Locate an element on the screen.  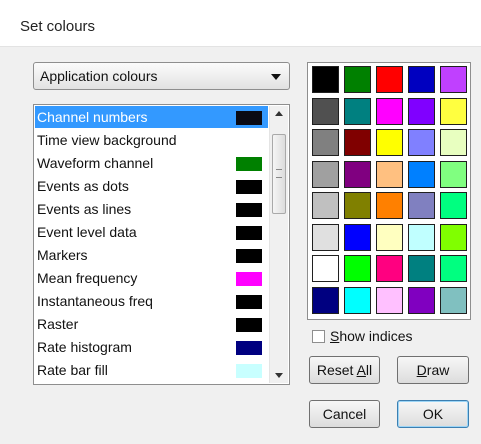
show-indices-accel: S is located at coordinates (335, 336).